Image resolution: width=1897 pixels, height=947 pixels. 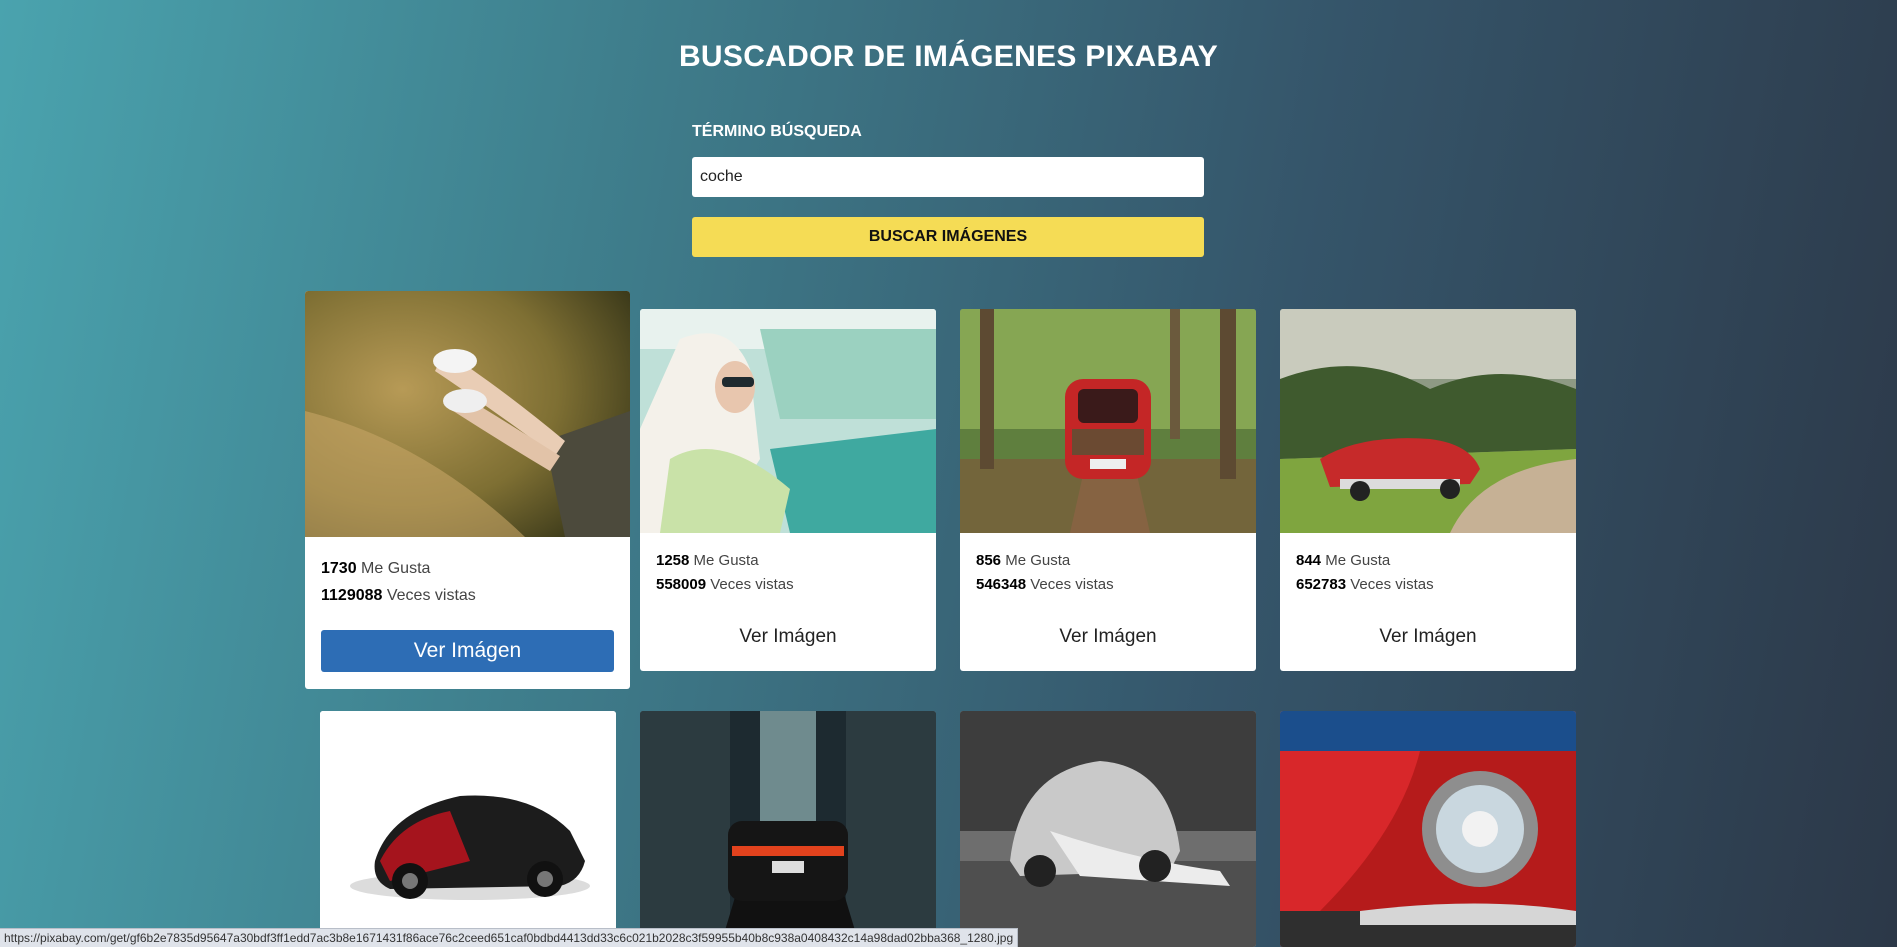 I want to click on views-count: 558009, so click(x=681, y=584).